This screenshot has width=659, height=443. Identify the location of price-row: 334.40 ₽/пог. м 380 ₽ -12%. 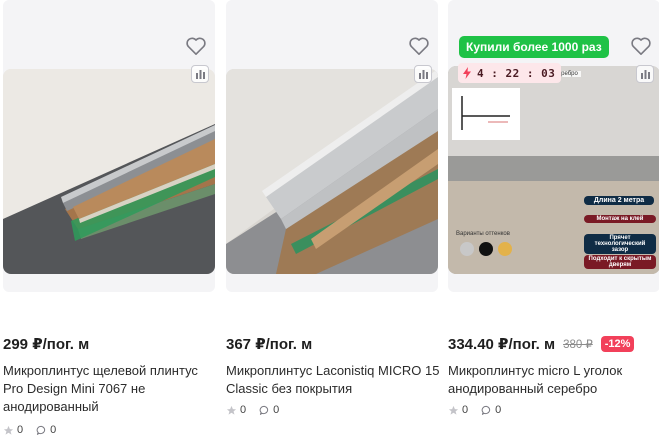
(541, 344).